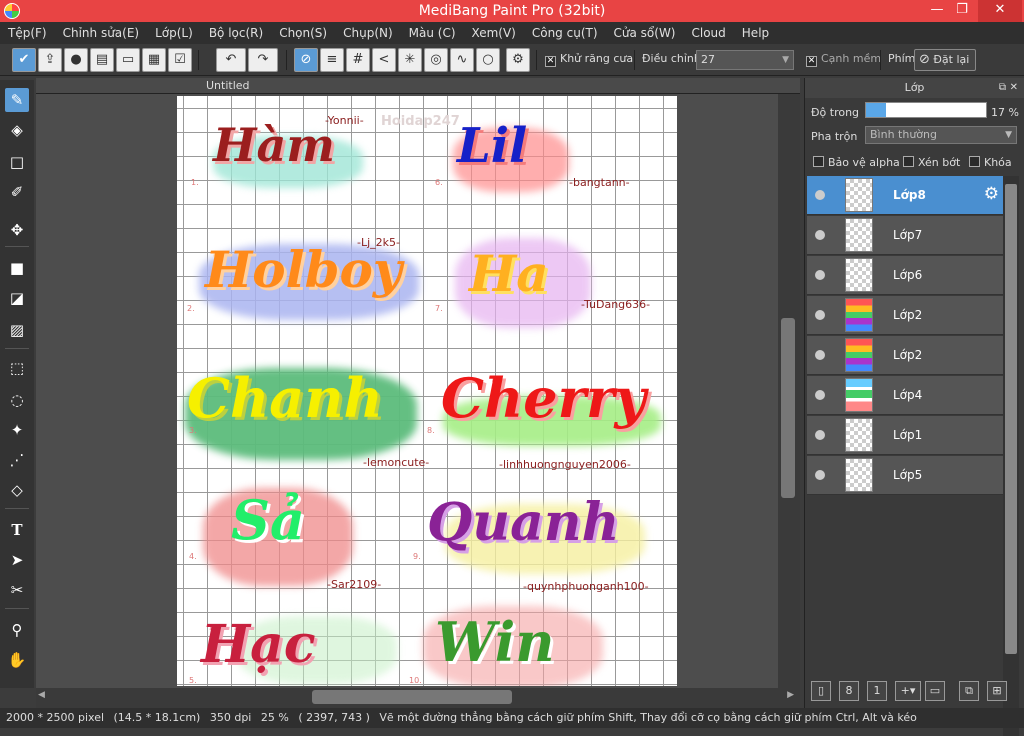  Describe the element at coordinates (790, 695) in the screenshot. I see `scroll-right-icon: ▶` at that location.